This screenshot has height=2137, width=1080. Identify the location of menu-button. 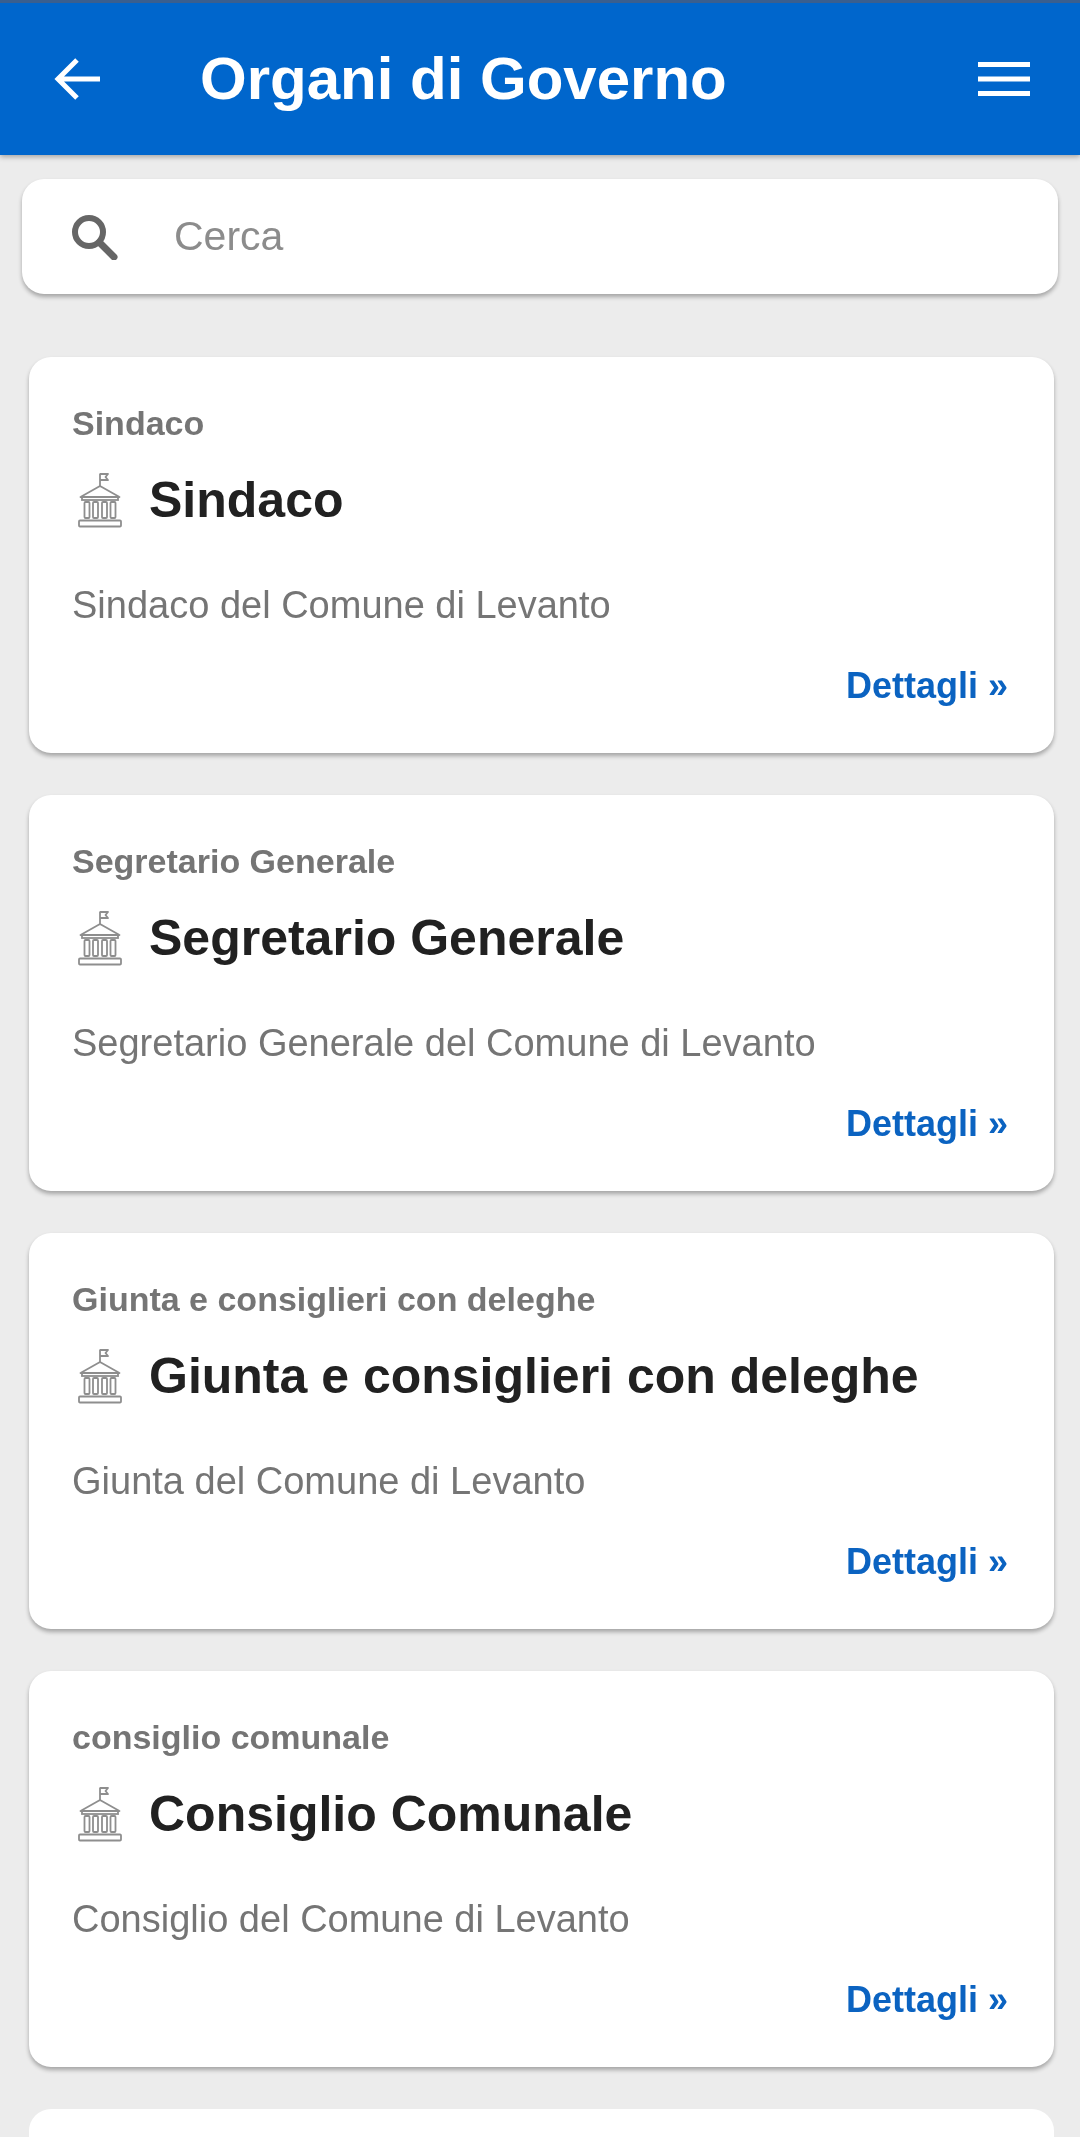
(1004, 79).